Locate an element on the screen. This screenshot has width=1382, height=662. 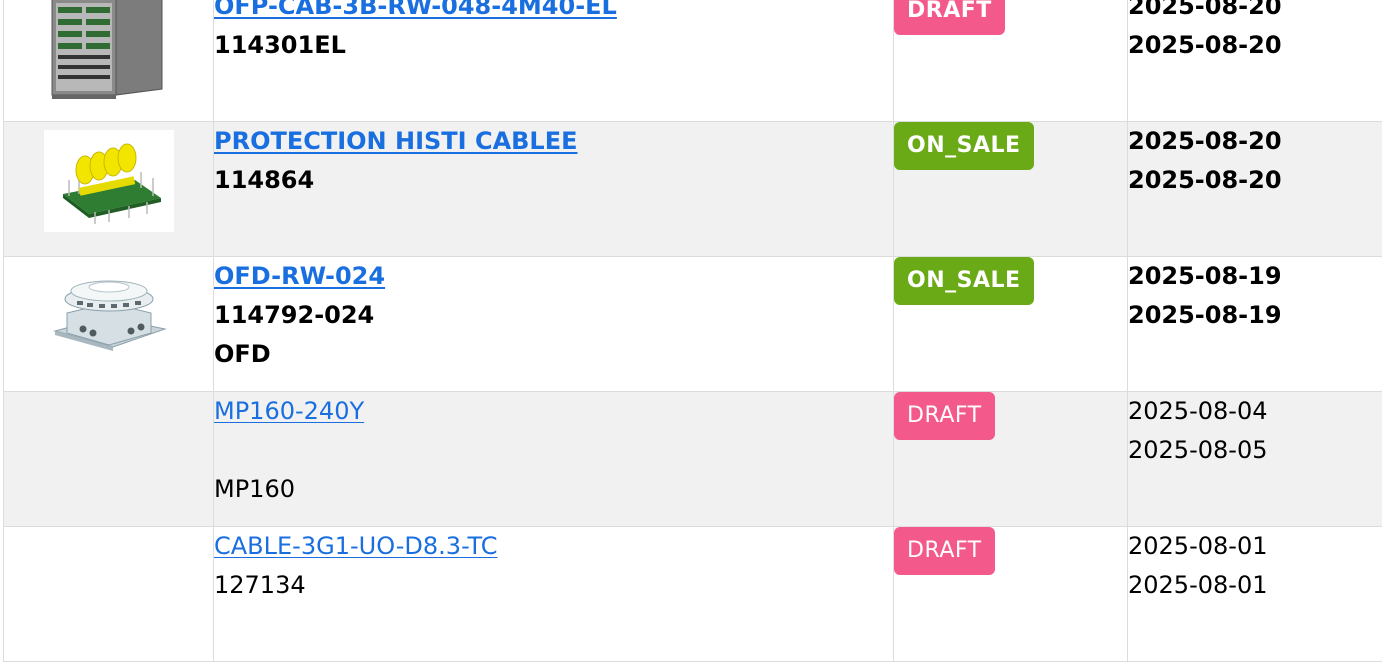
name-cell: MP160-240Y MP160 is located at coordinates (554, 459).